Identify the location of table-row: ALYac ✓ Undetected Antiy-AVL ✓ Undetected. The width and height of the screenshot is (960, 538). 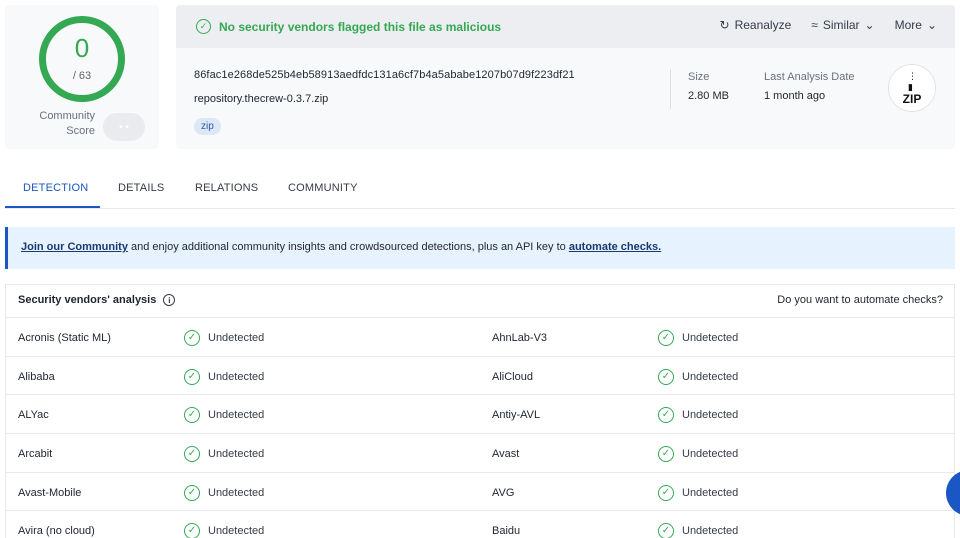
(480, 415).